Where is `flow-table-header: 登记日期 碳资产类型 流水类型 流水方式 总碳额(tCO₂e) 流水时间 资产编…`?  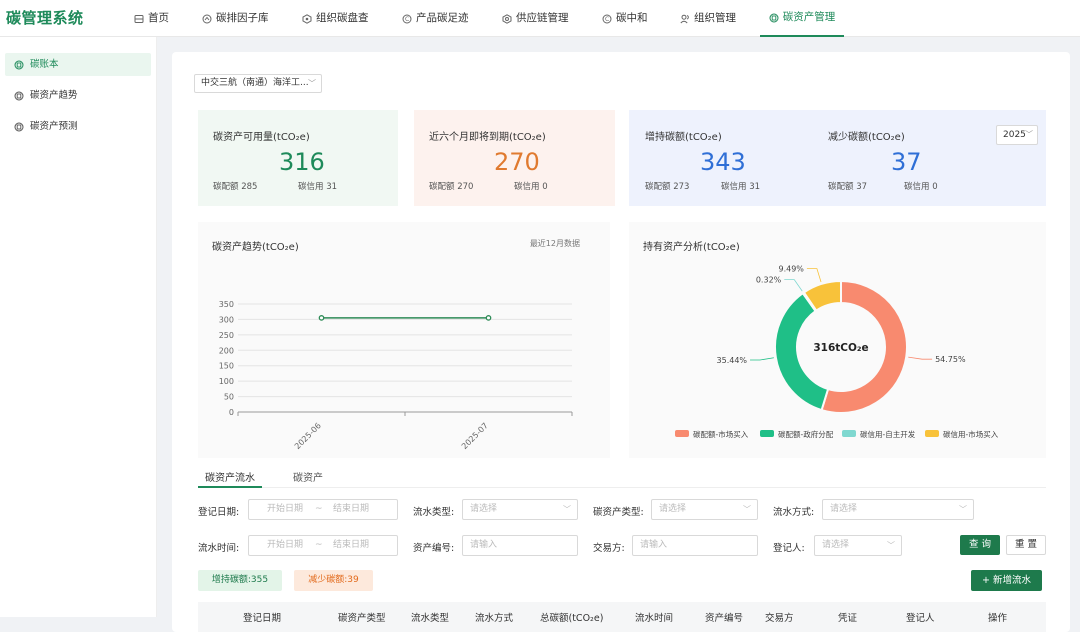 flow-table-header: 登记日期 碳资产类型 流水类型 流水方式 总碳额(tCO₂e) 流水时间 资产编… is located at coordinates (622, 617).